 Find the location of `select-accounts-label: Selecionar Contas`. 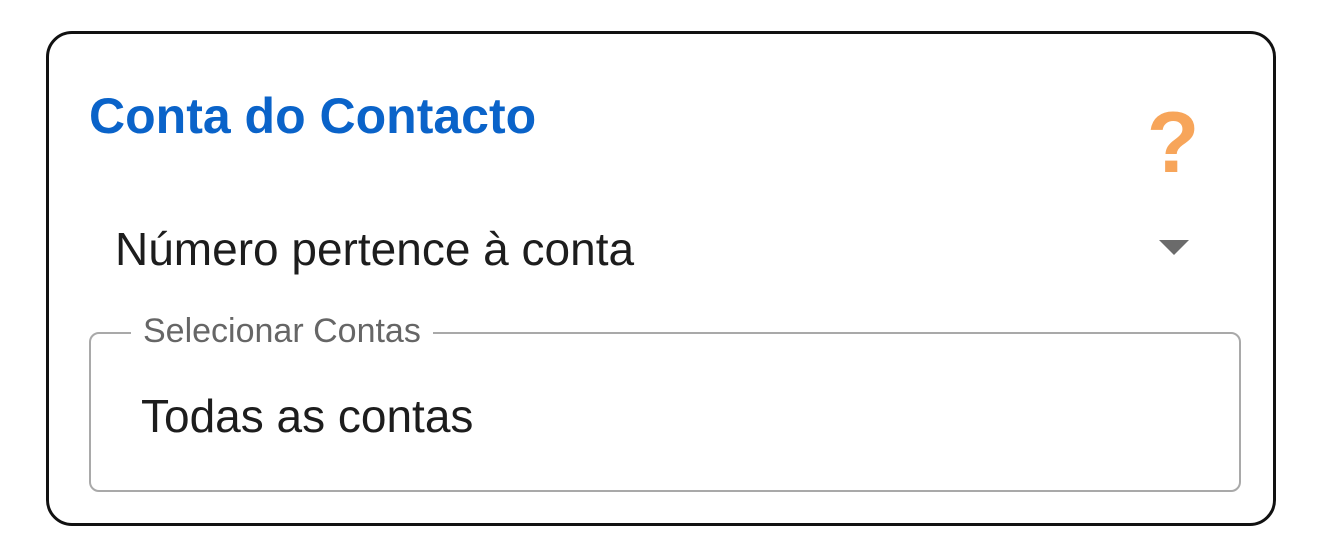

select-accounts-label: Selecionar Contas is located at coordinates (282, 331).